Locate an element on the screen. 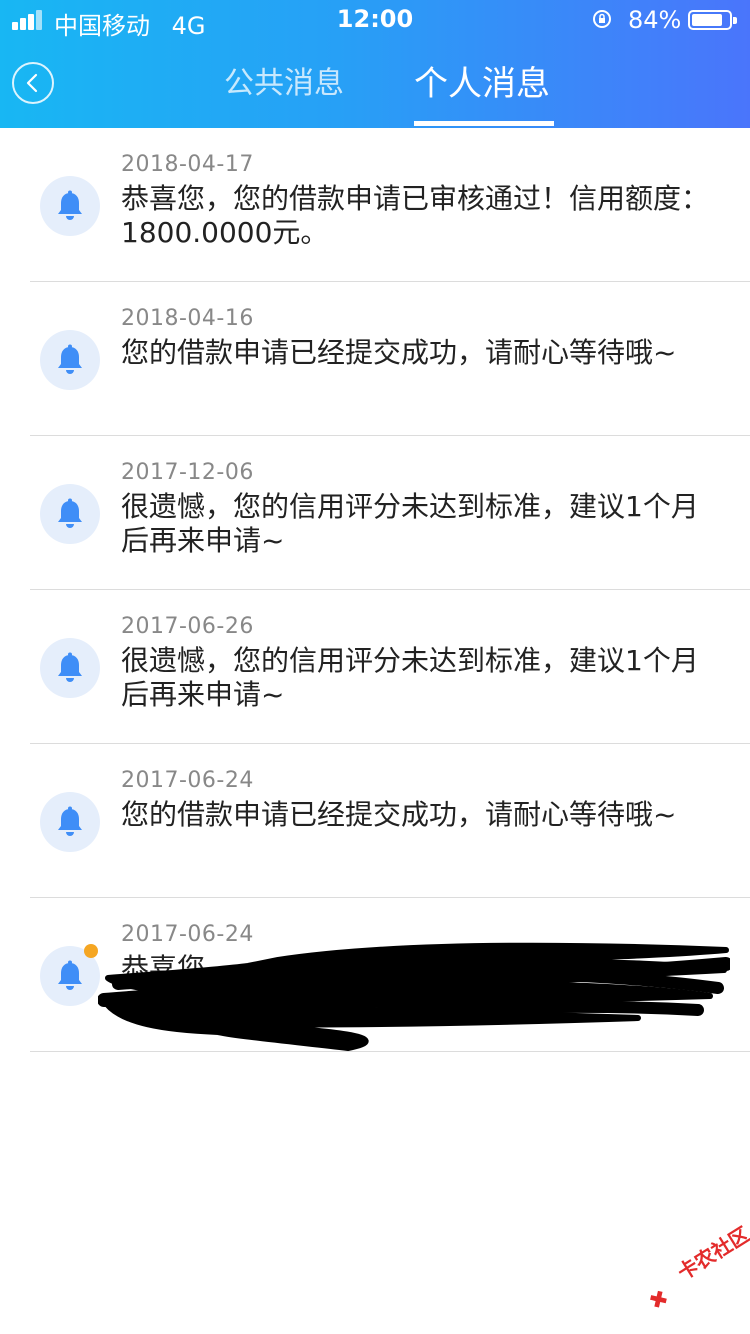  redaction-scribble is located at coordinates (414, 996).